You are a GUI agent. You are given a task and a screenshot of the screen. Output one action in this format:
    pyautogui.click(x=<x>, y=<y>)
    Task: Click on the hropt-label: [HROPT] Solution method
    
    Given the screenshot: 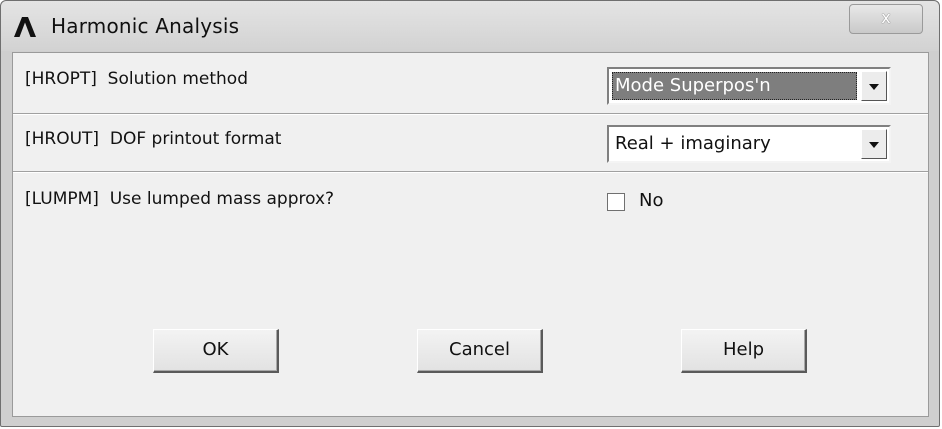 What is the action you would take?
    pyautogui.click(x=136, y=79)
    